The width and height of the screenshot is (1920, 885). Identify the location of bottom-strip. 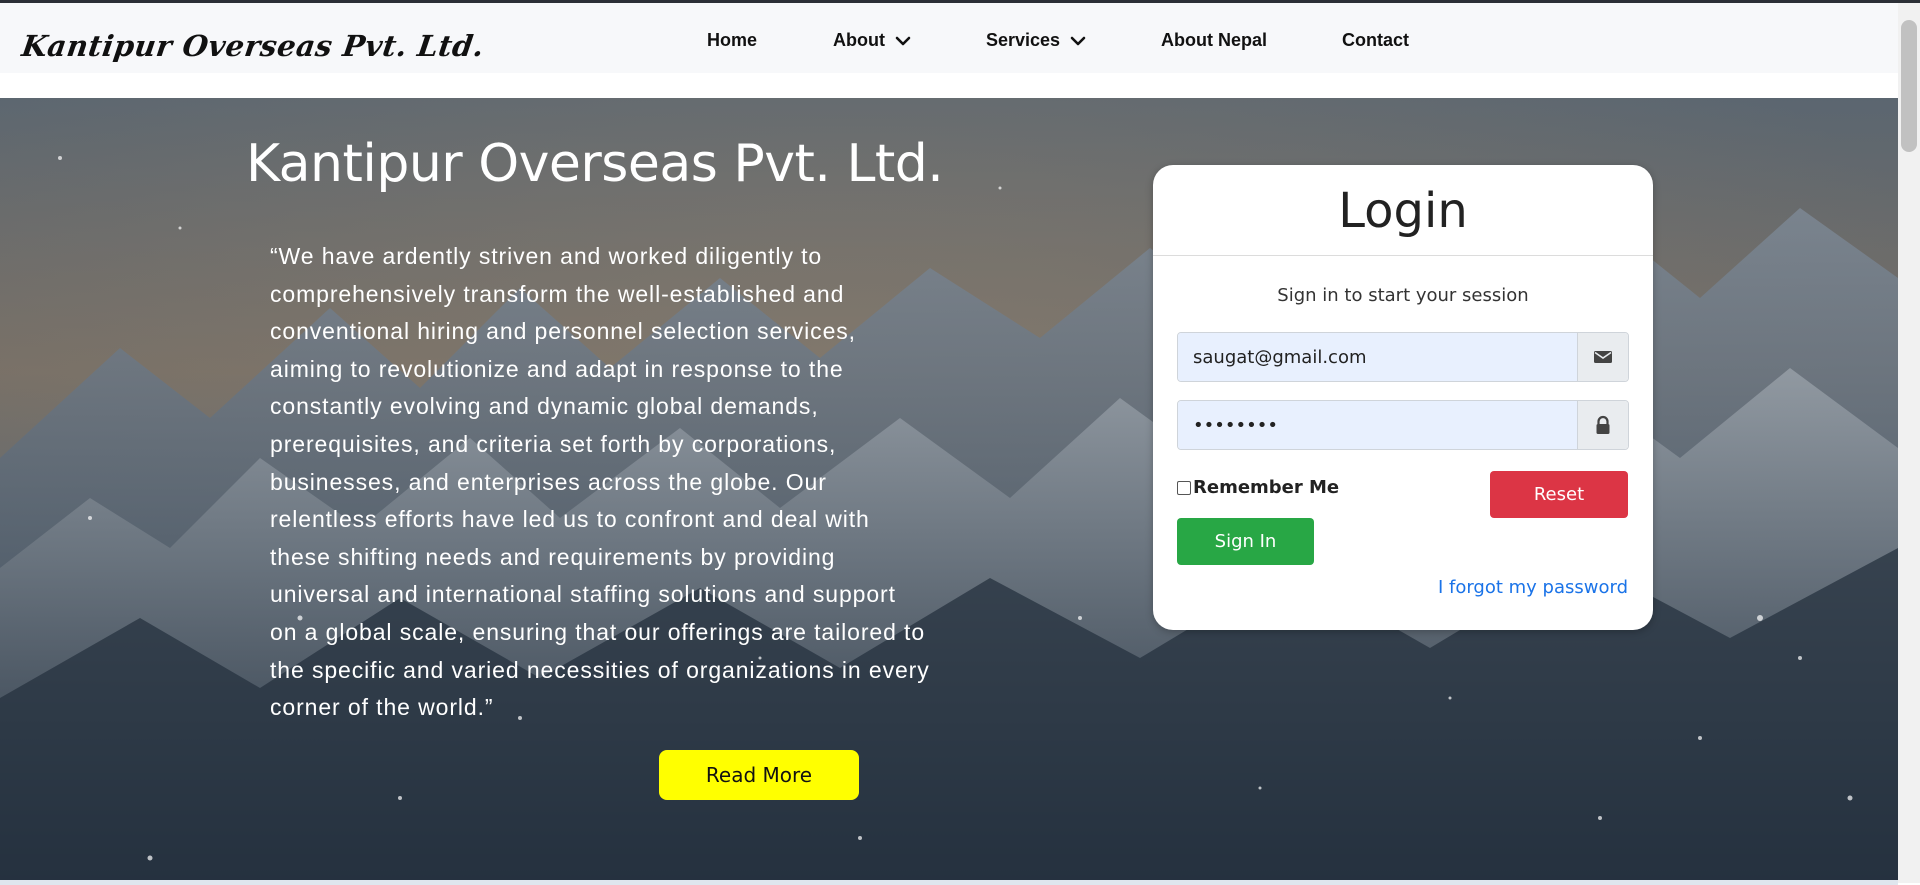
(949, 882).